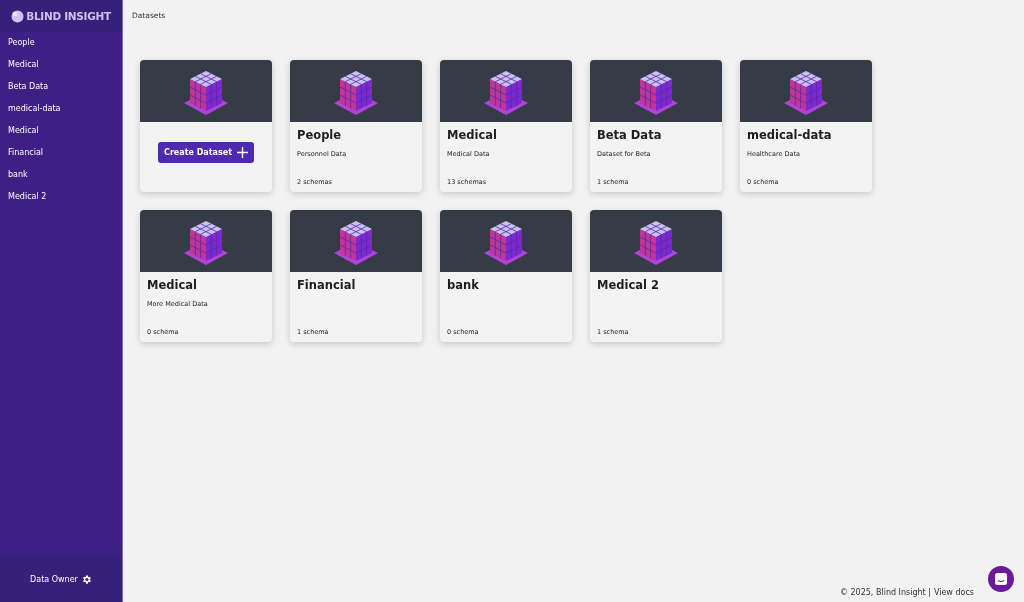 The width and height of the screenshot is (1024, 602). What do you see at coordinates (630, 135) in the screenshot?
I see `dataset-name: Beta Data` at bounding box center [630, 135].